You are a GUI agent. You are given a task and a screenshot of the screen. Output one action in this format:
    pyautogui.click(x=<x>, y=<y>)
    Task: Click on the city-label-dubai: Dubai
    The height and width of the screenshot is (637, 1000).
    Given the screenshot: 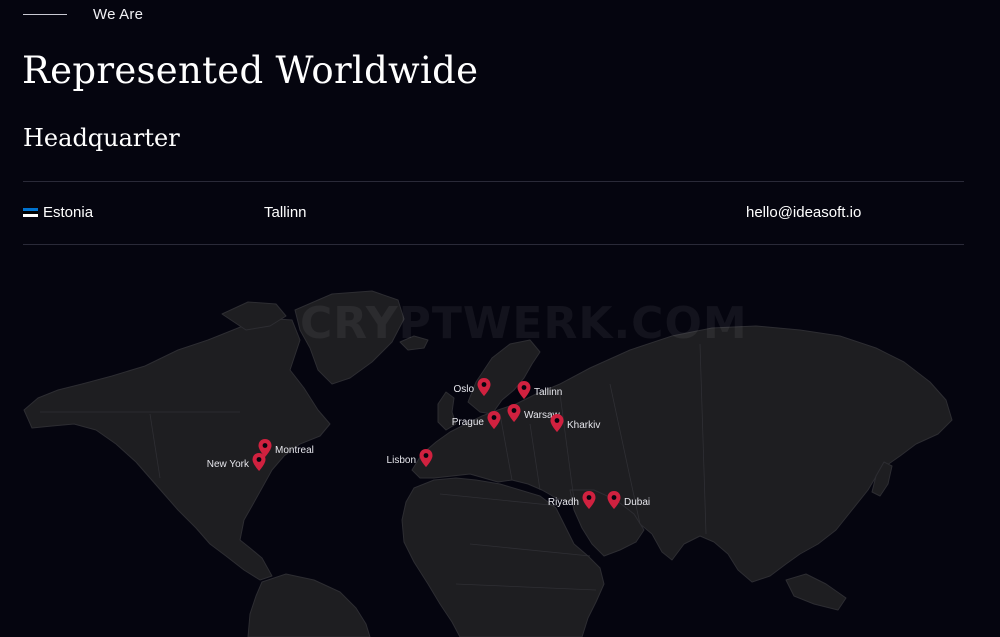 What is the action you would take?
    pyautogui.click(x=637, y=502)
    